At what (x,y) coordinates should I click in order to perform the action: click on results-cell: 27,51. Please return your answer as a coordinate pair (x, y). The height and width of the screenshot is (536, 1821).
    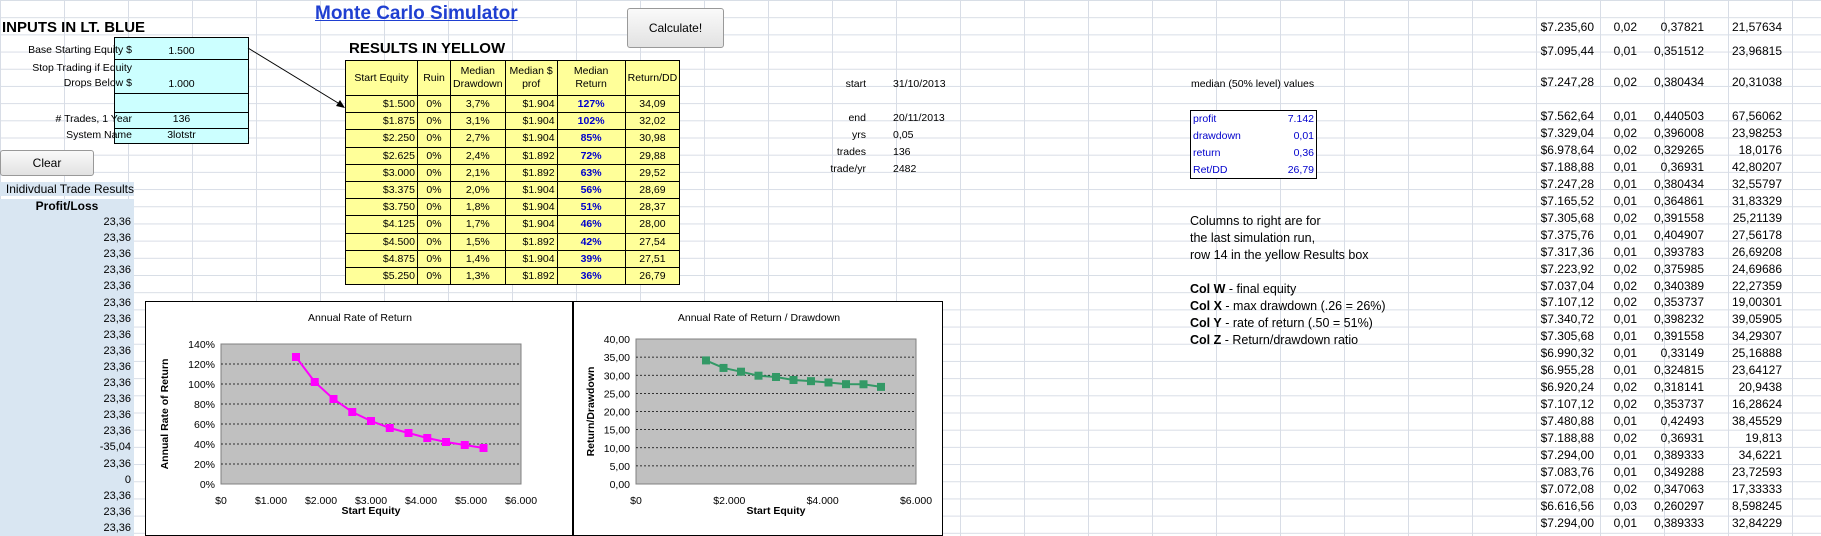
    Looking at the image, I should click on (652, 258).